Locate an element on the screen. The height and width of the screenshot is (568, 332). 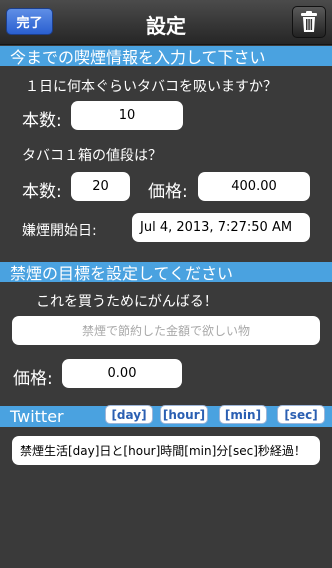
goal-item-input: 禁煙で節約した金額で欲しい物 is located at coordinates (166, 330).